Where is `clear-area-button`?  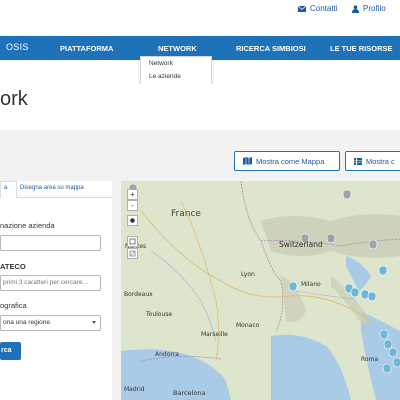
clear-area-button is located at coordinates (132, 253).